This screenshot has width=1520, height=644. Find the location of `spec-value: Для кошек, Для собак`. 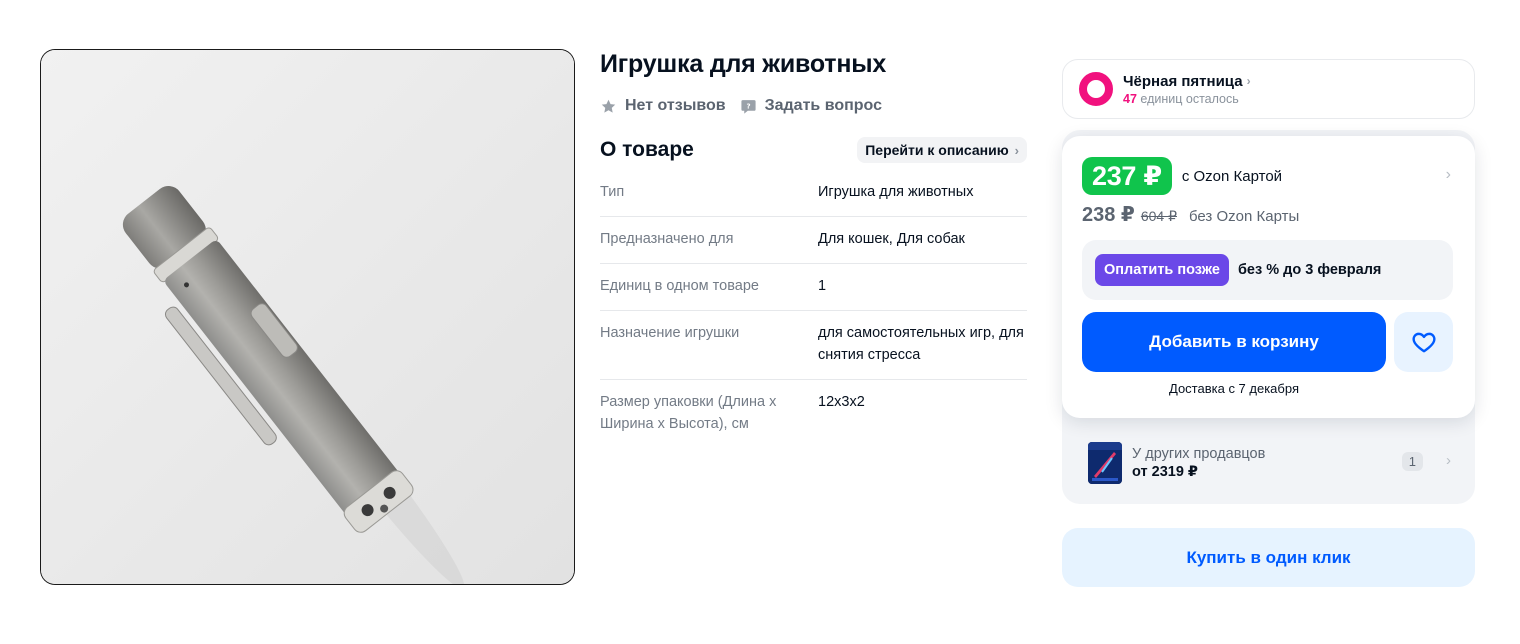

spec-value: Для кошек, Для собак is located at coordinates (891, 239).